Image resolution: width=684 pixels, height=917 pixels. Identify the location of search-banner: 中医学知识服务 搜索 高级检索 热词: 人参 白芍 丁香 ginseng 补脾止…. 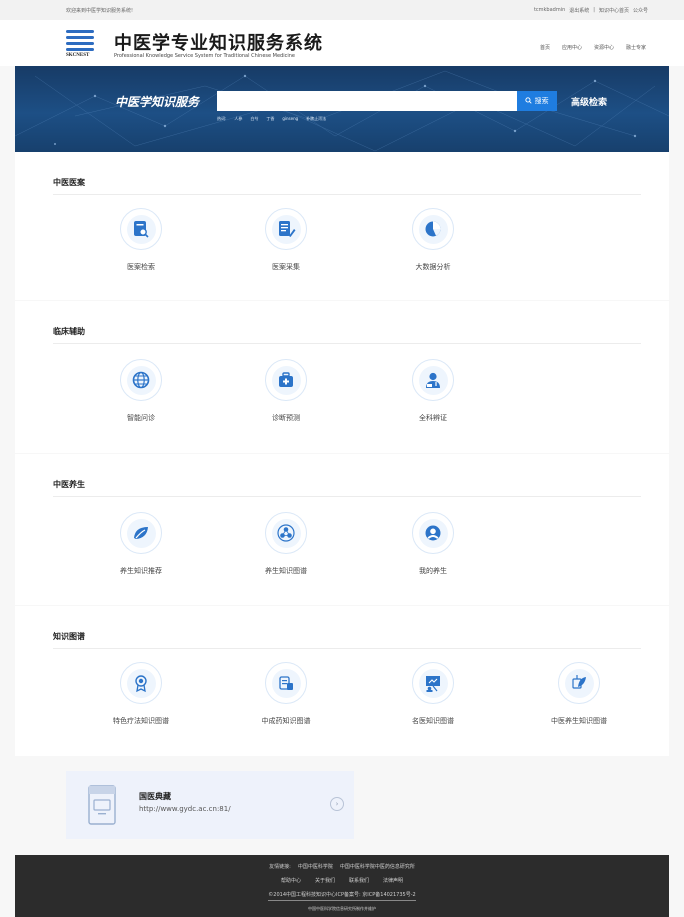
(342, 109).